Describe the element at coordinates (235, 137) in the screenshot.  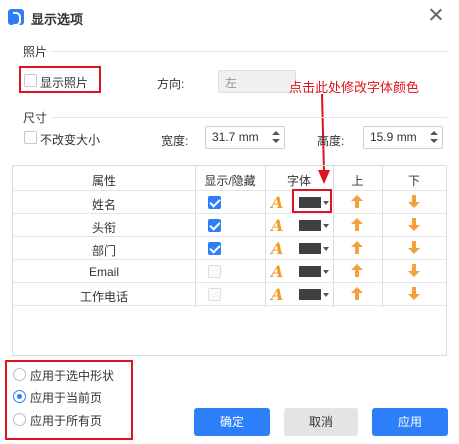
I see `width-value: 31.7 mm` at that location.